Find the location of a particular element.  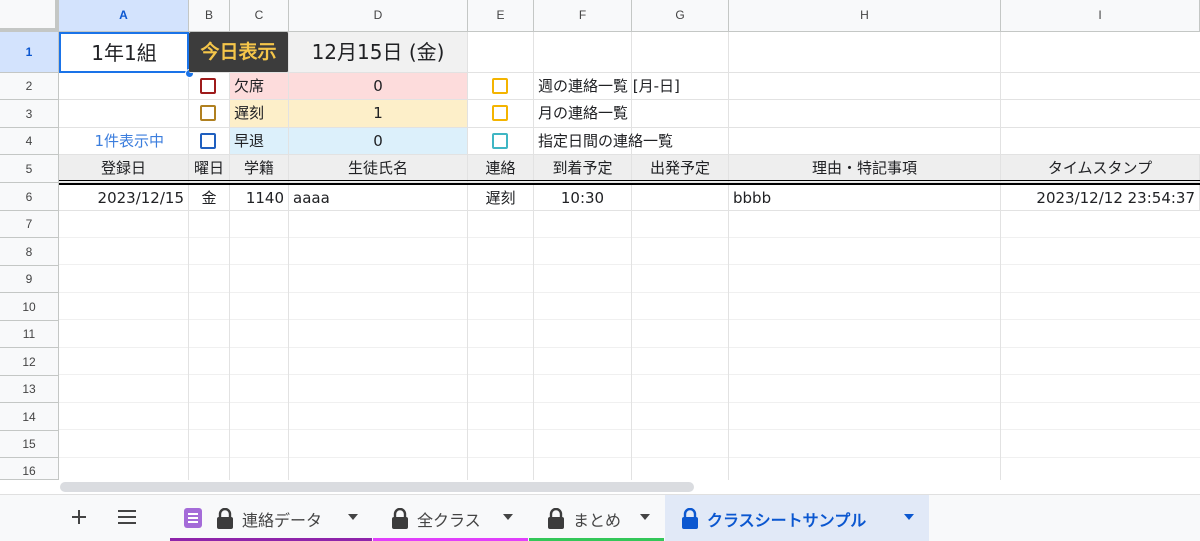

header-departure: 出発予定 is located at coordinates (680, 169).